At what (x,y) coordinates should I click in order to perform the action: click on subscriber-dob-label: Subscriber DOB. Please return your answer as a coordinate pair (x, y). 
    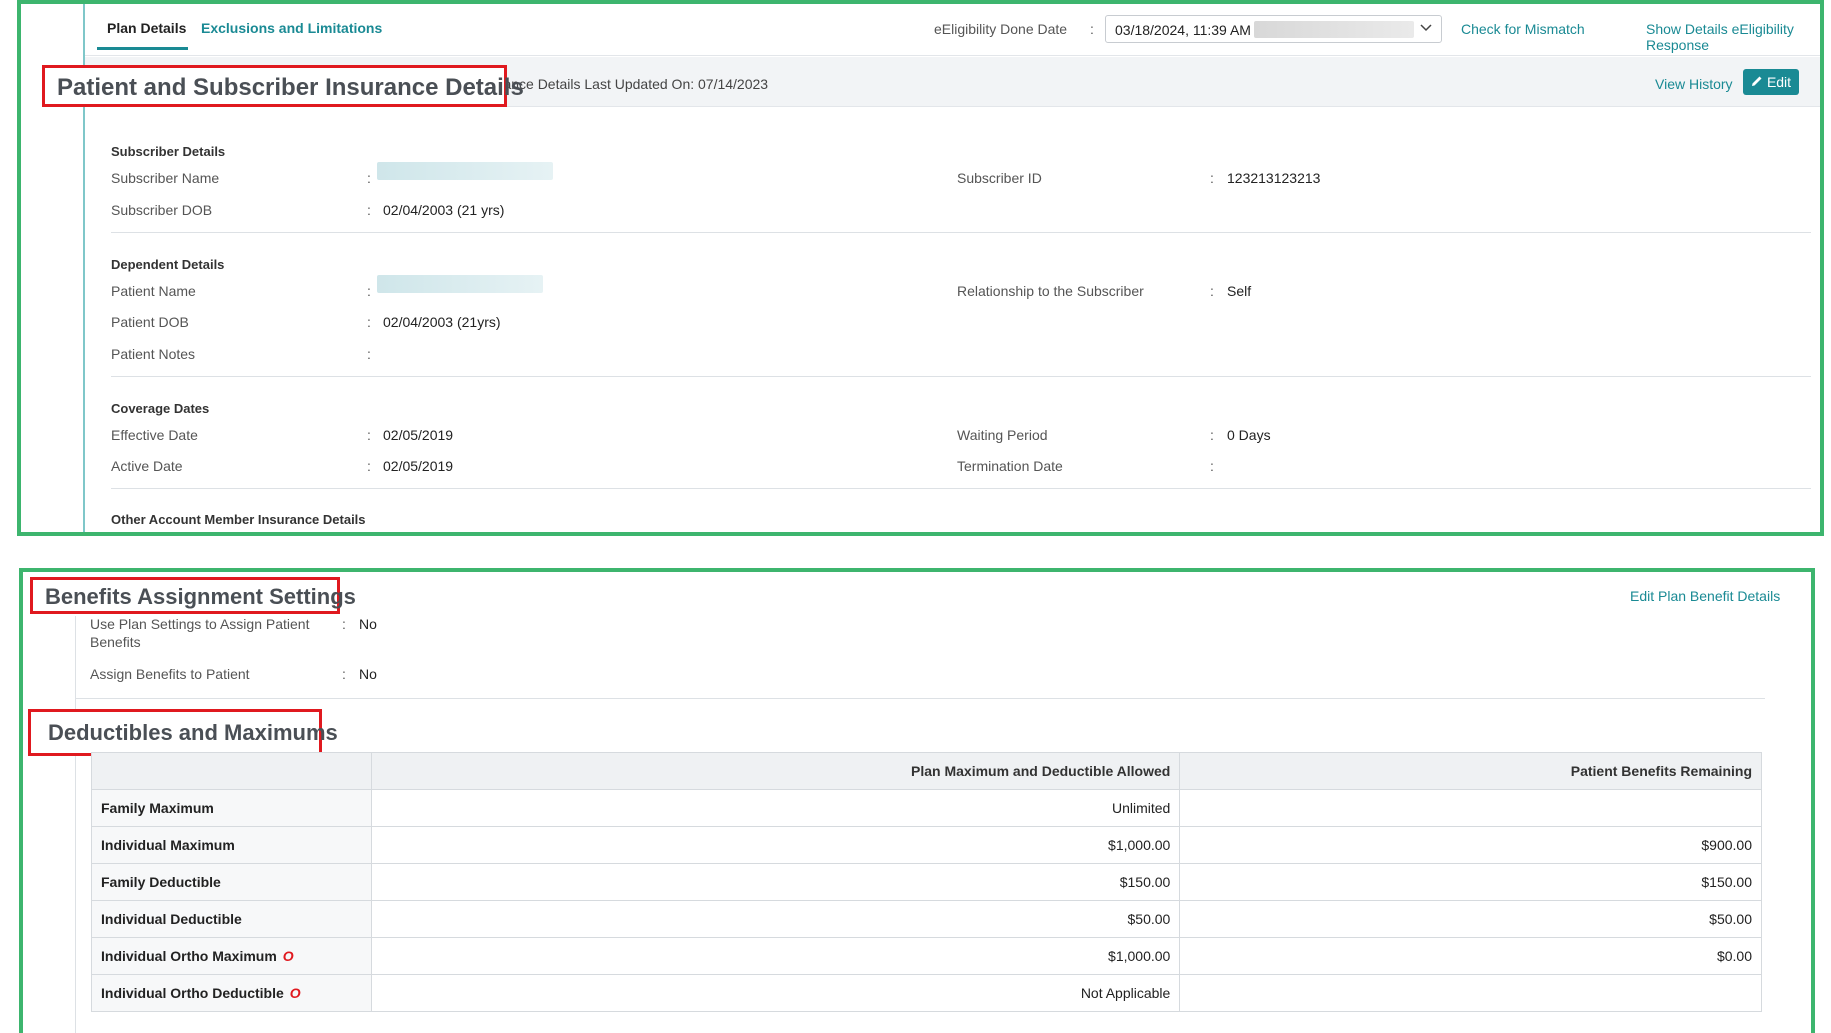
    Looking at the image, I should click on (162, 210).